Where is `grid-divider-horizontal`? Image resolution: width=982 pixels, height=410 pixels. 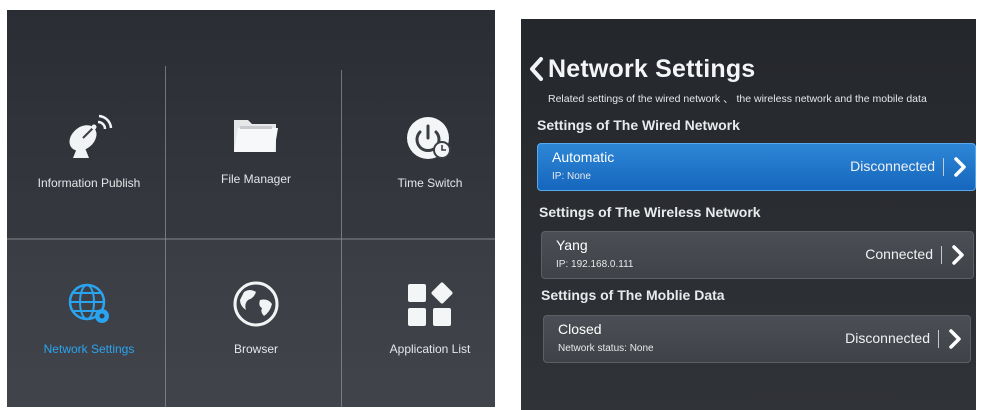 grid-divider-horizontal is located at coordinates (251, 239).